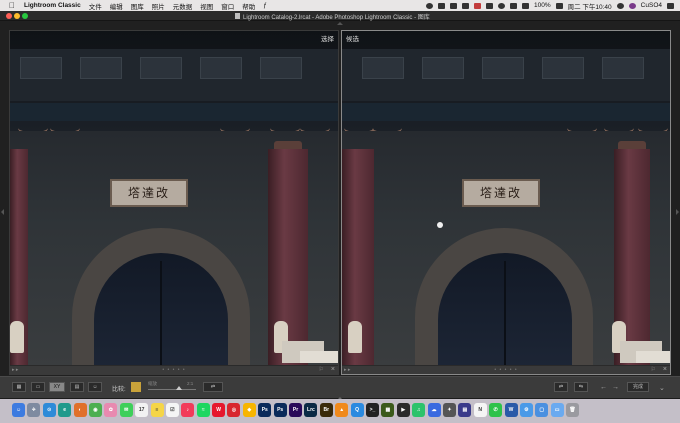  What do you see at coordinates (561, 387) in the screenshot?
I see `swap-icon: ⇄` at bounding box center [561, 387].